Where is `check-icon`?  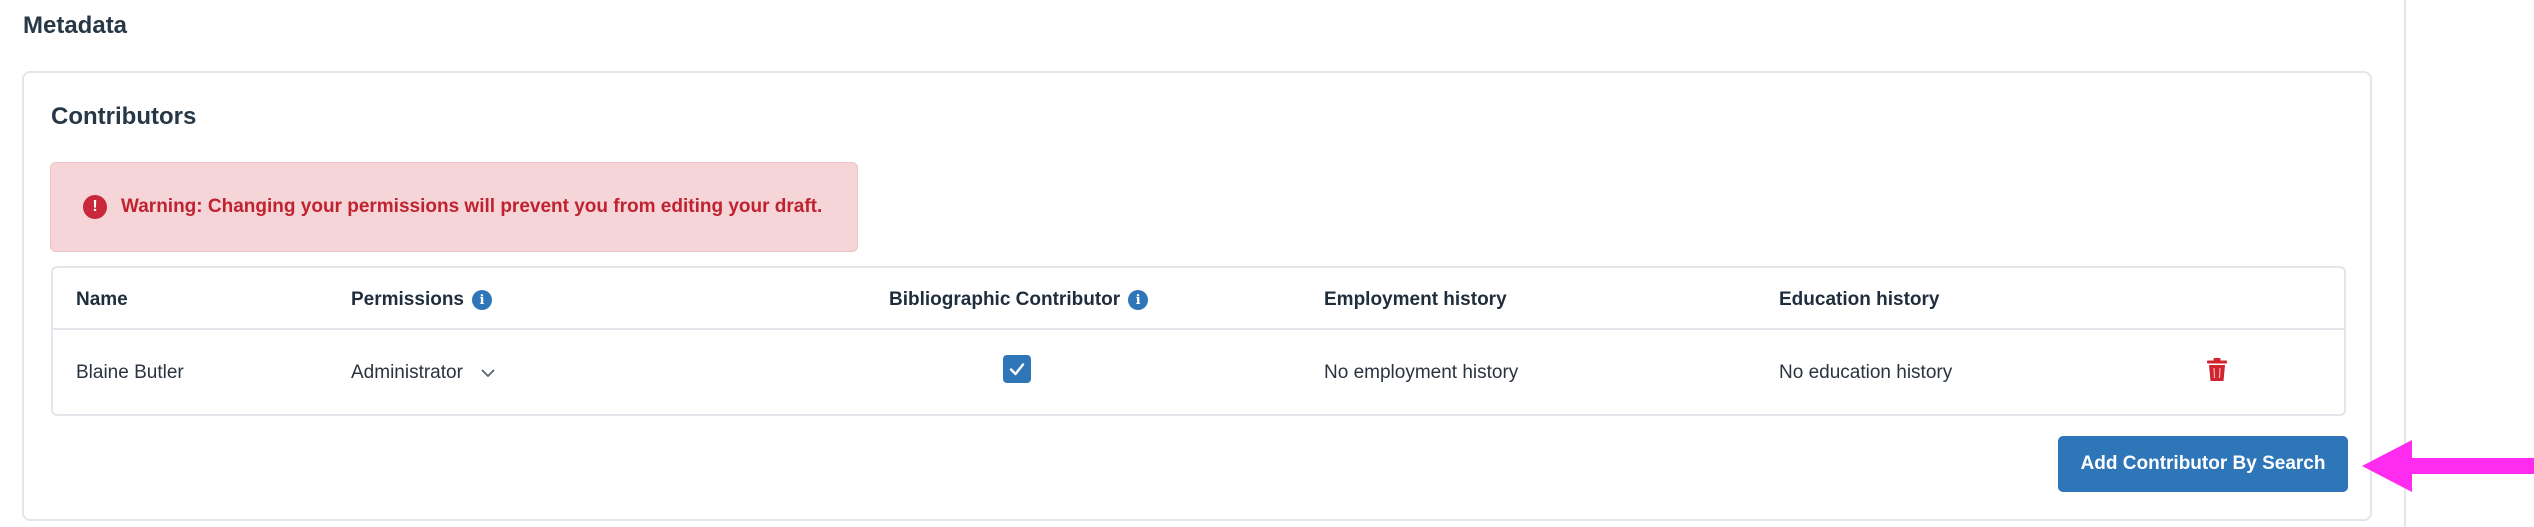
check-icon is located at coordinates (1017, 369).